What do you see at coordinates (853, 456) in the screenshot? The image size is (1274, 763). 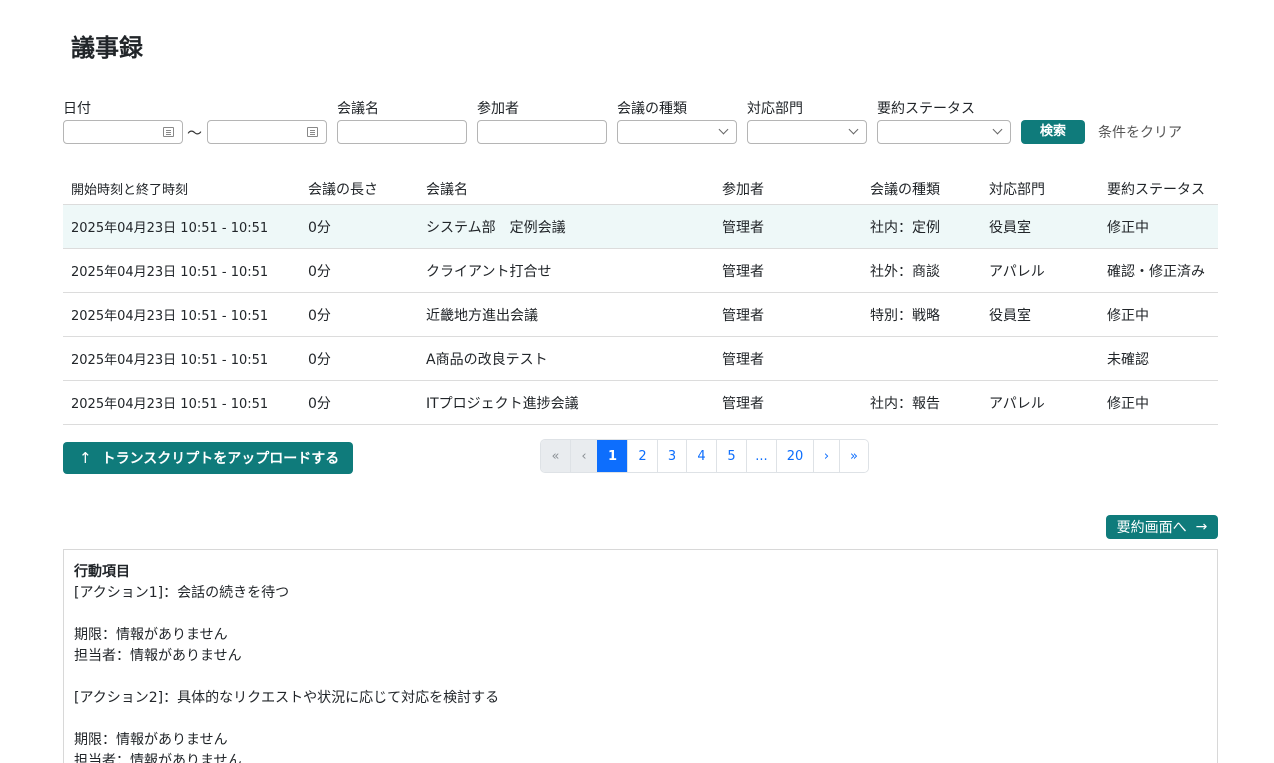 I see `last-page-button: »` at bounding box center [853, 456].